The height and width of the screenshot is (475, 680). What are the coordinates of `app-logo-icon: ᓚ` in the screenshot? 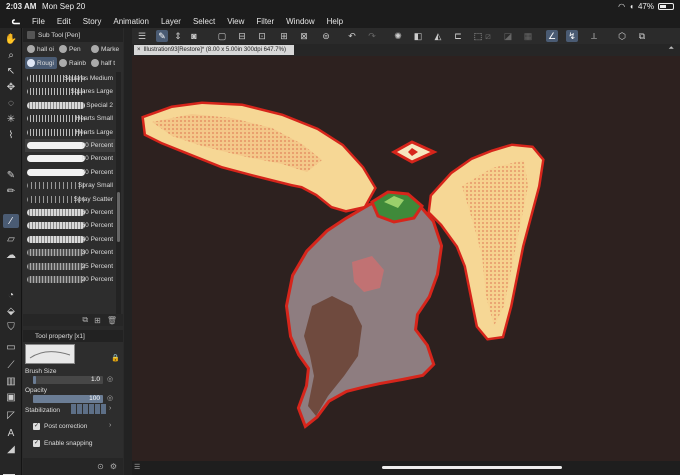 It's located at (16, 21).